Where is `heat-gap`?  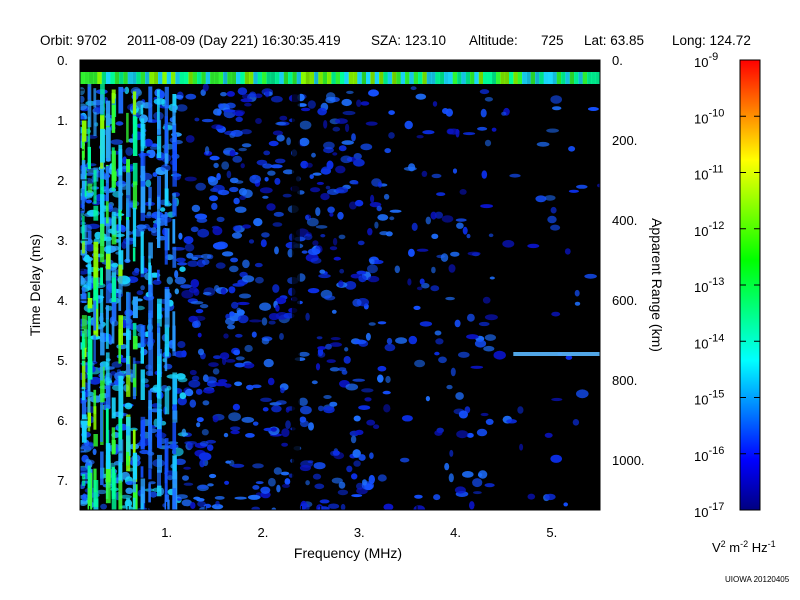
heat-gap is located at coordinates (295, 297).